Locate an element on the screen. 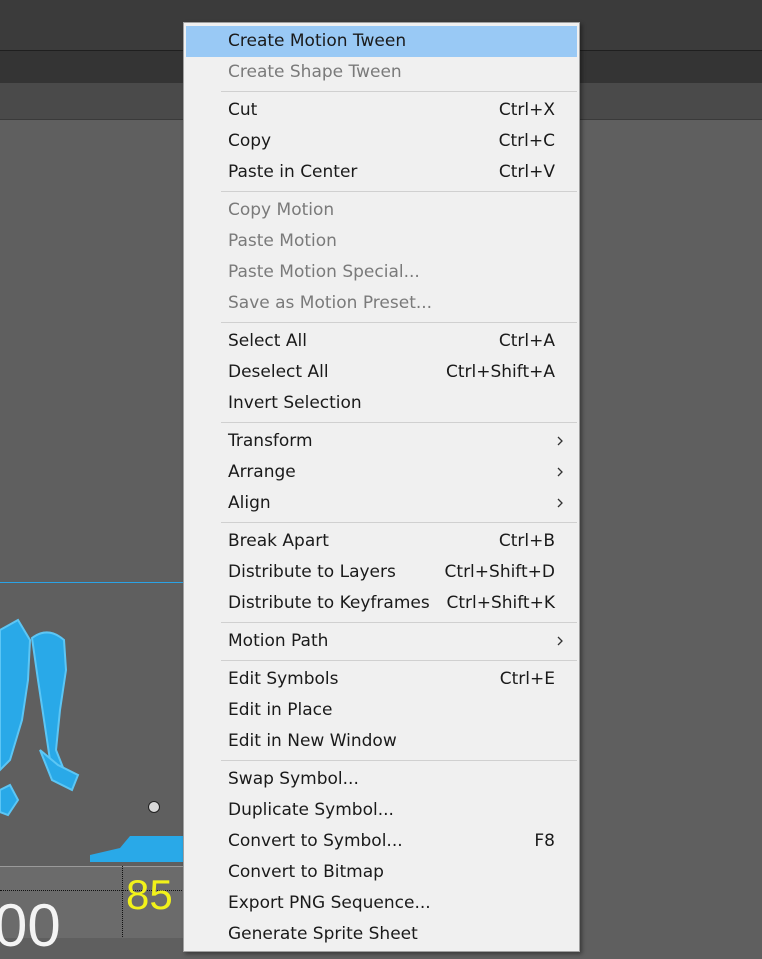  menu-item-generate-sprite-sheet: Generate Sprite Sheet is located at coordinates (381, 934).